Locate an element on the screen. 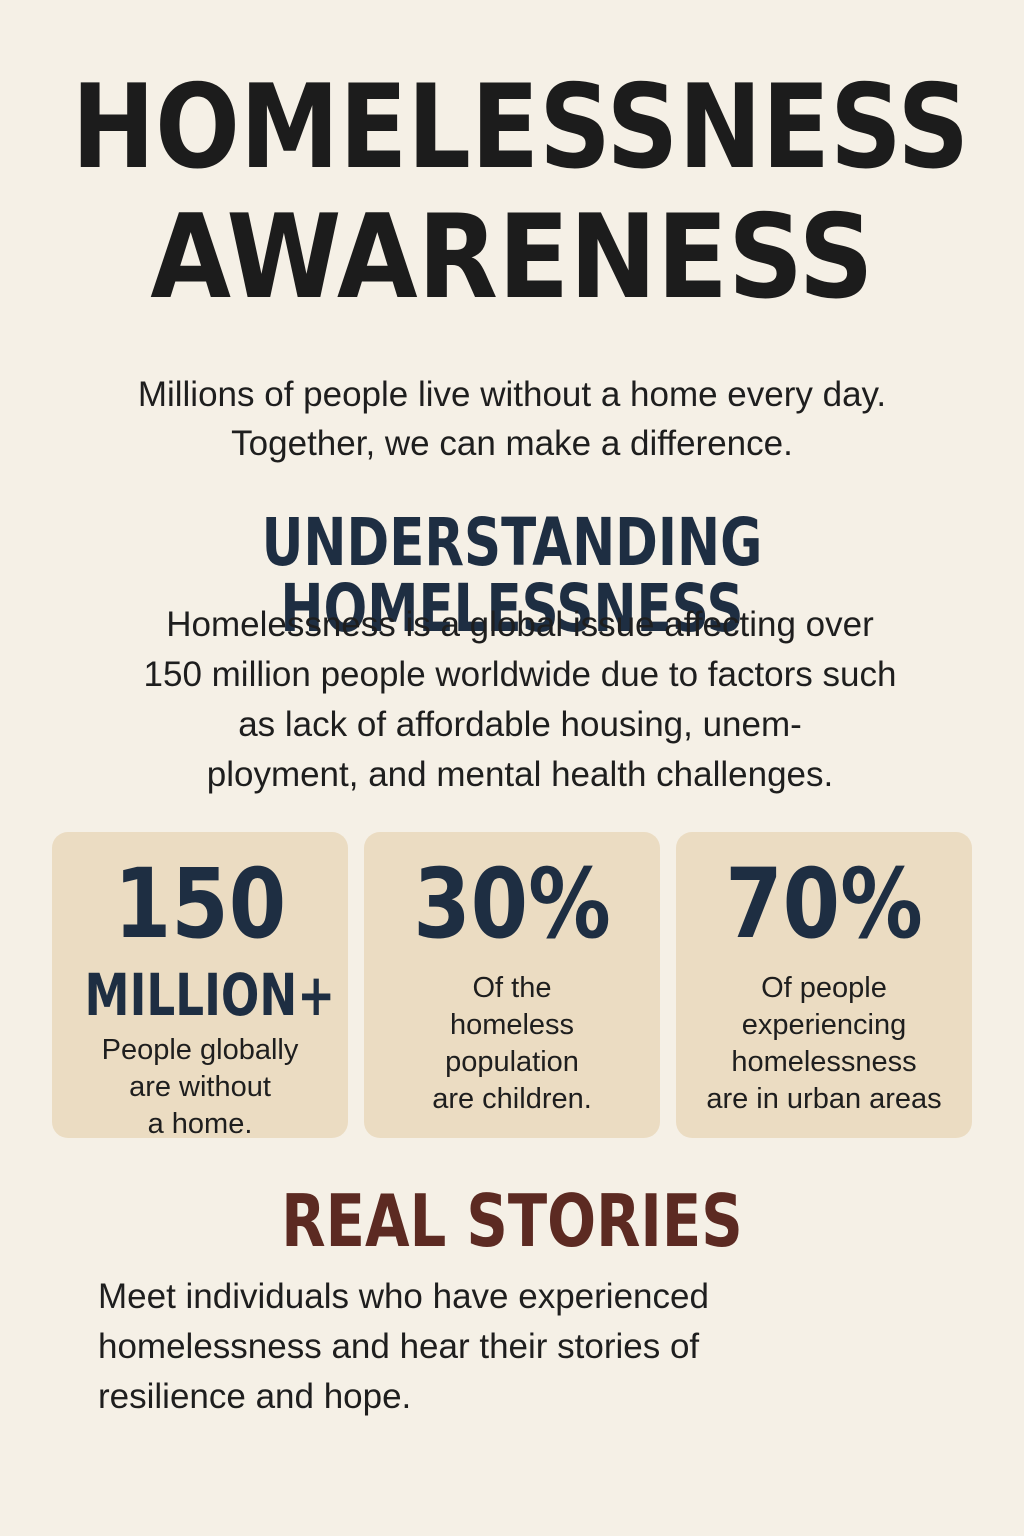 The height and width of the screenshot is (1536, 1024). stat-line: experiencing is located at coordinates (824, 1025).